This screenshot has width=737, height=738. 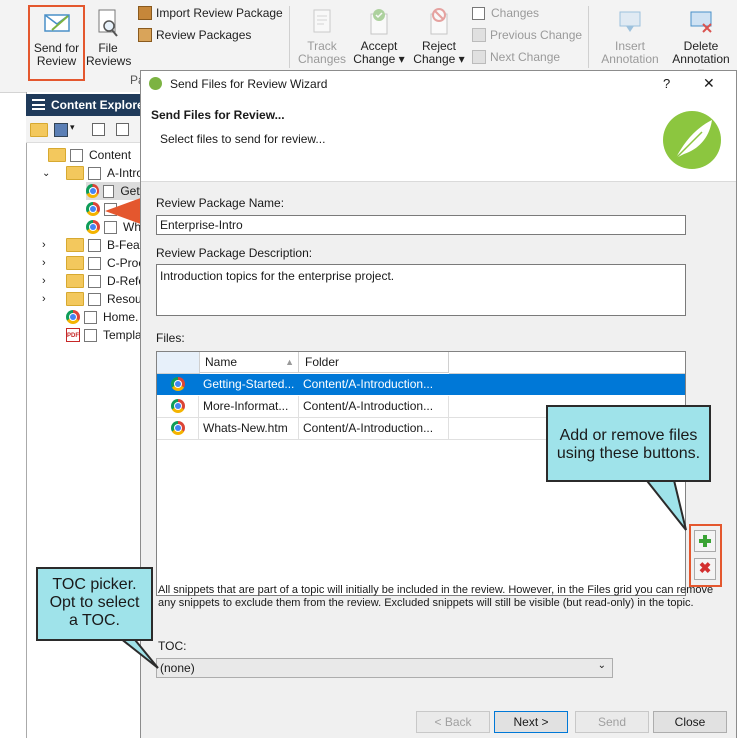 I want to click on paste-icon, so click(x=122, y=129).